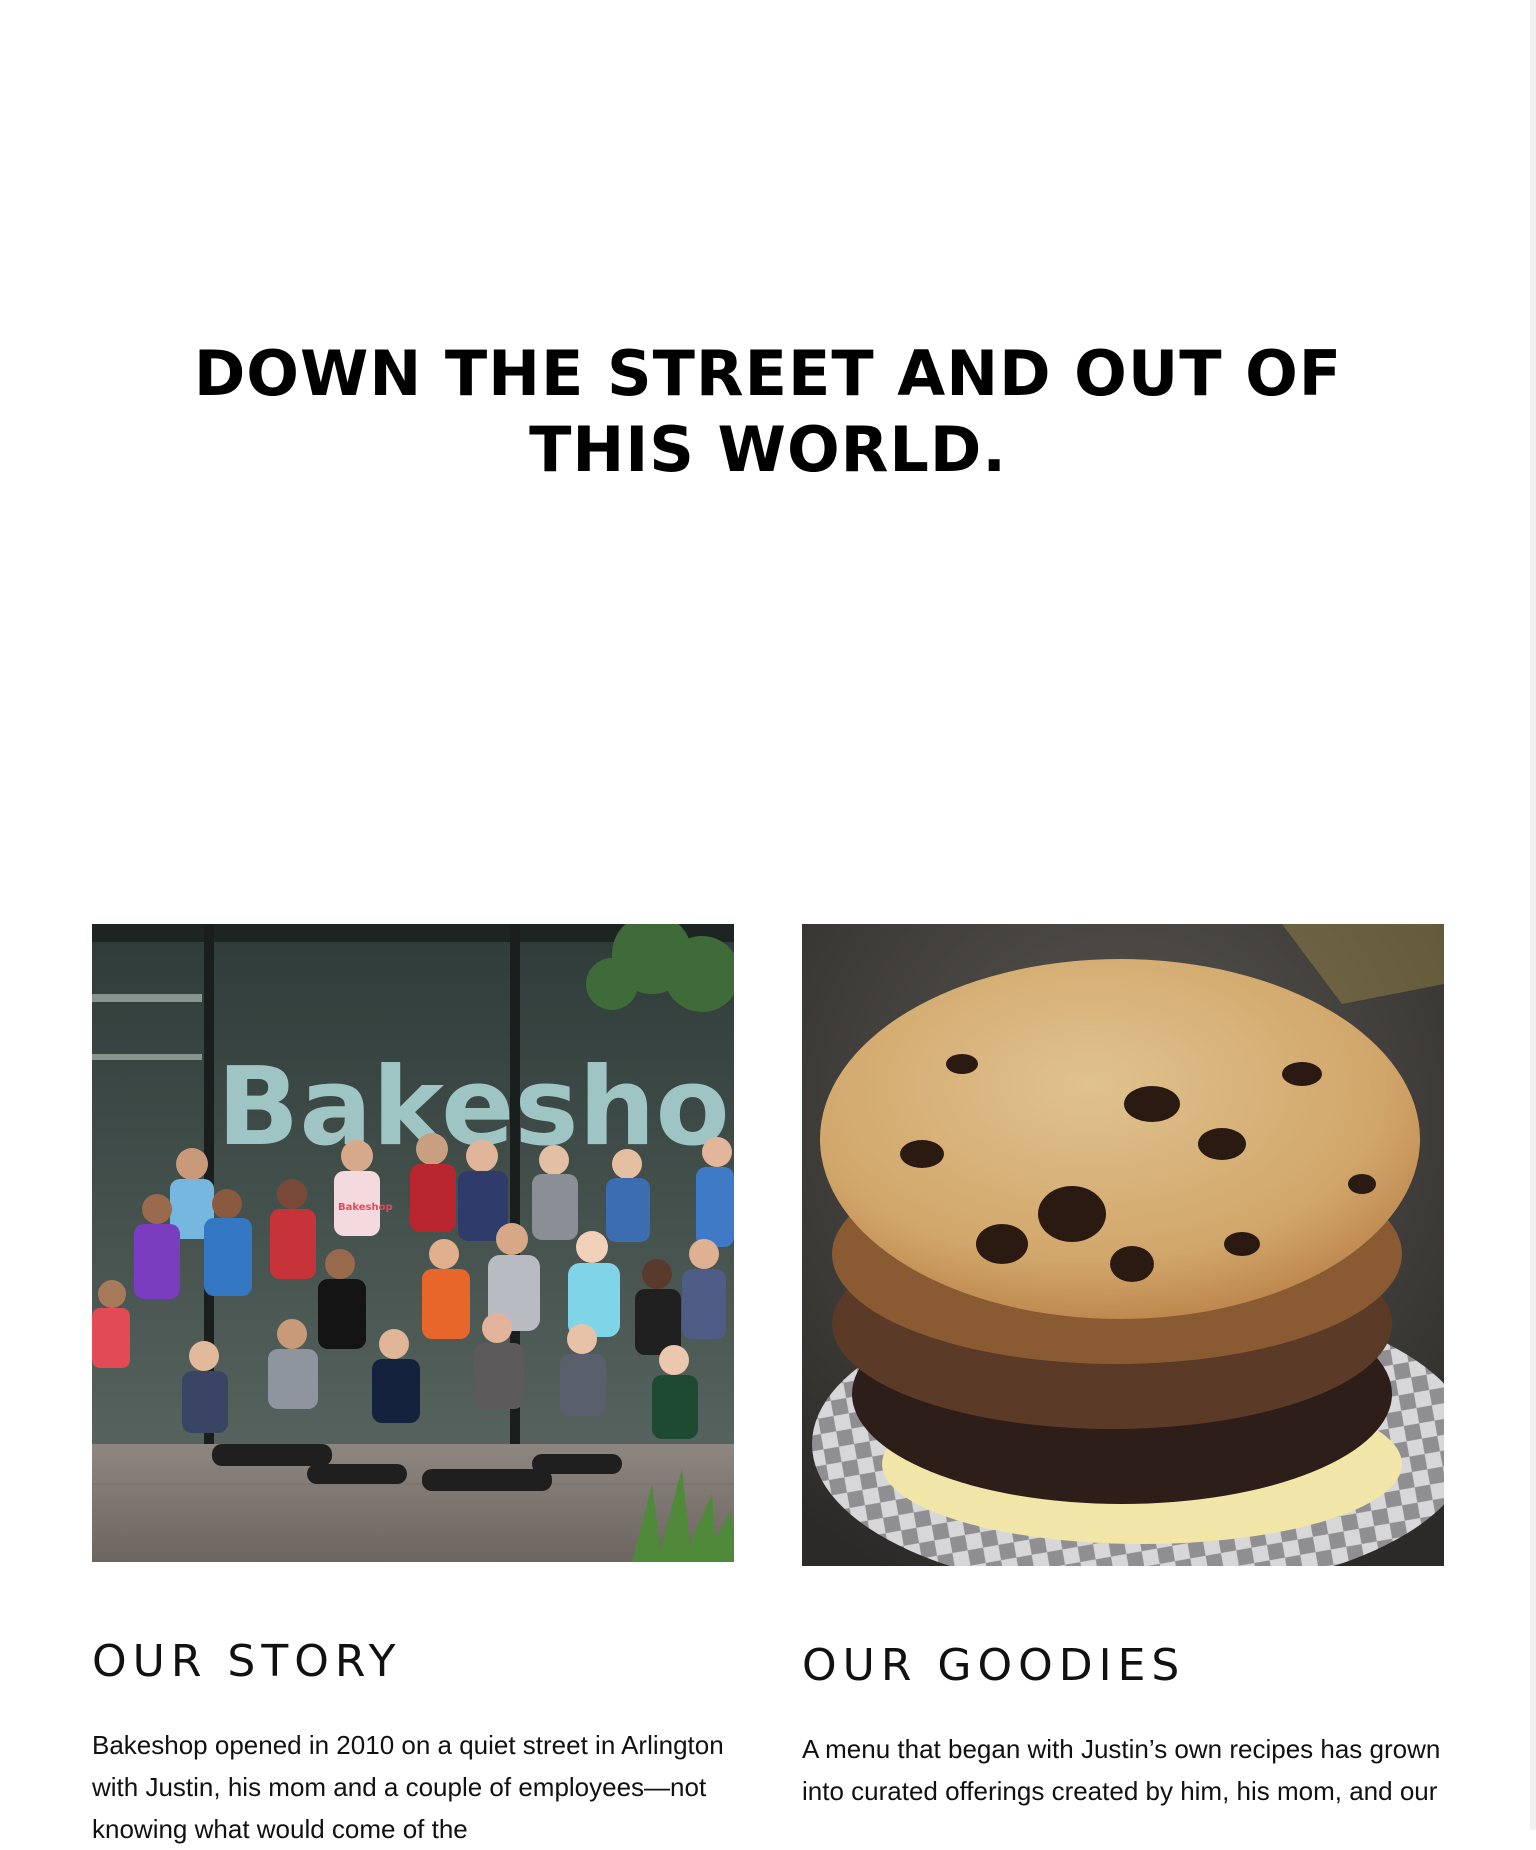  Describe the element at coordinates (365, 1207) in the screenshot. I see `shirt-text: Bakeshop` at that location.